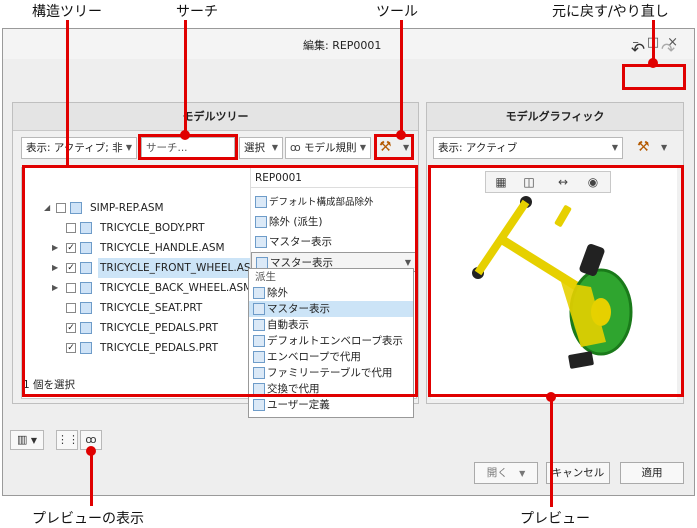 The height and width of the screenshot is (528, 697). What do you see at coordinates (261, 148) in the screenshot?
I see `select-button: 選択 ▼` at bounding box center [261, 148].